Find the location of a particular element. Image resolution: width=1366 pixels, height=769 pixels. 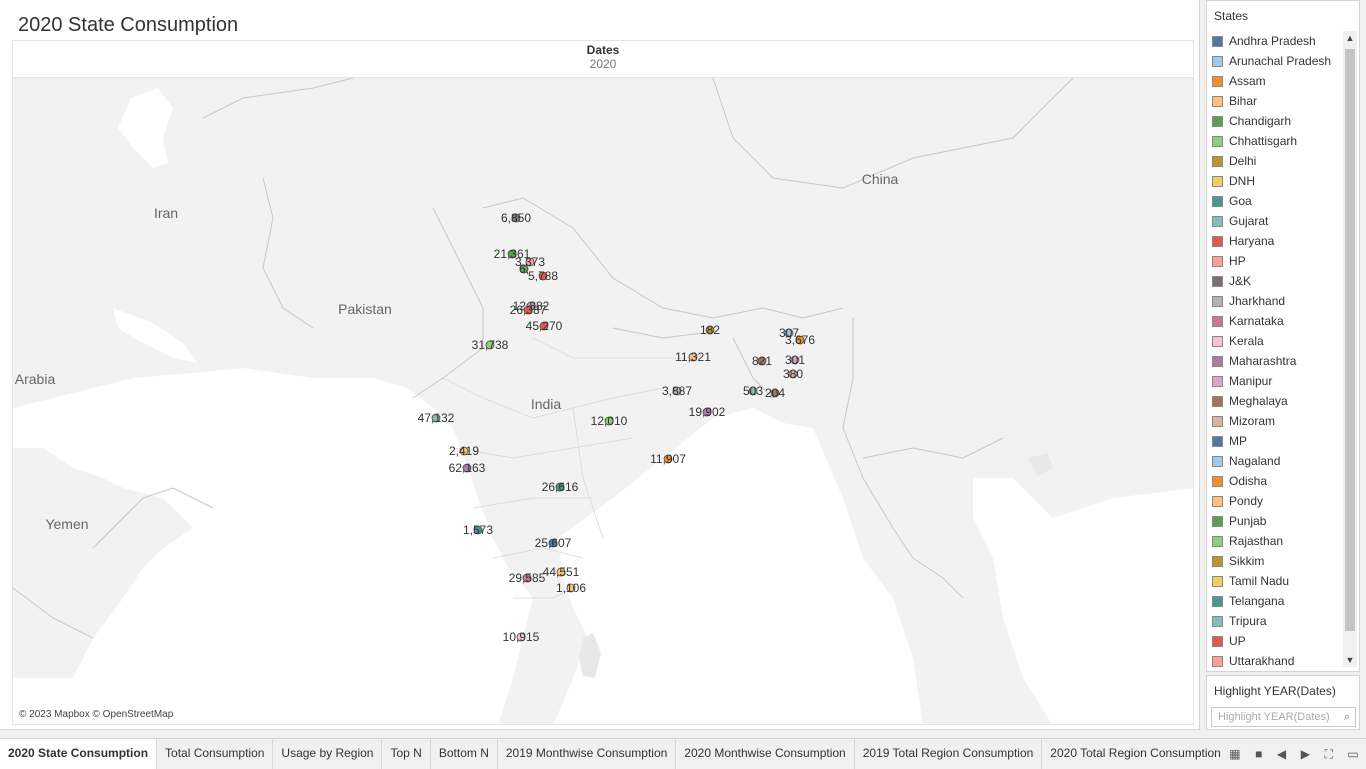

legend-scrollbar: ▲ ▼ is located at coordinates (1350, 349).